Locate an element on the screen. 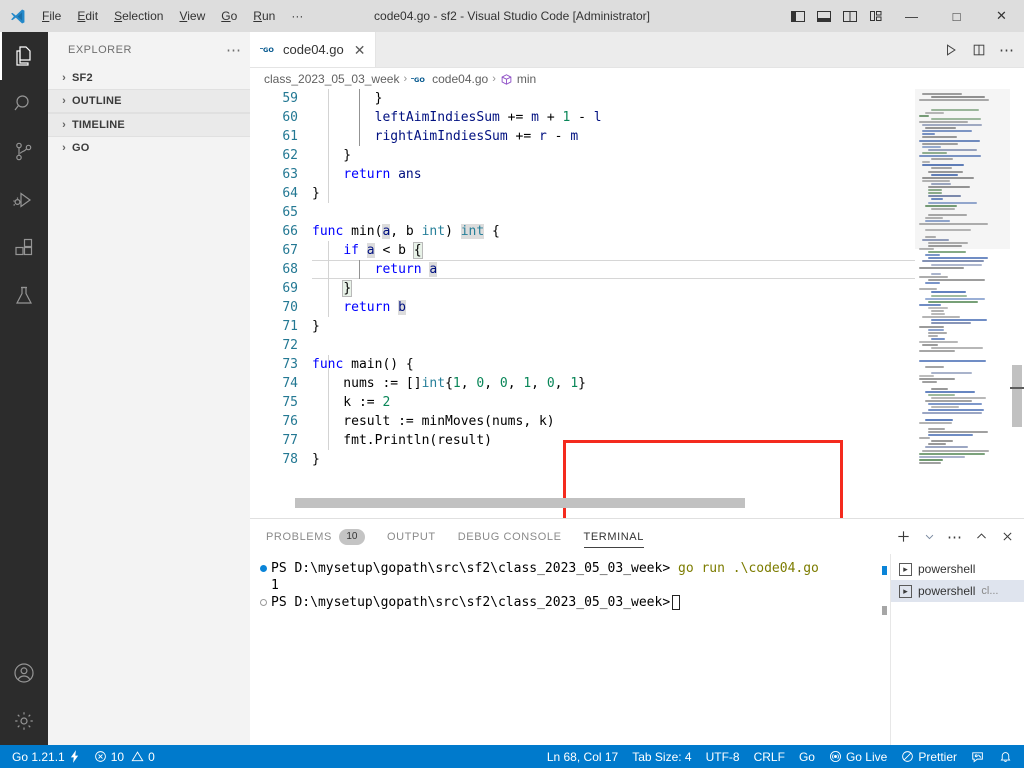 Image resolution: width=1024 pixels, height=768 pixels. toggle-primary-sidebar-icon is located at coordinates (798, 16).